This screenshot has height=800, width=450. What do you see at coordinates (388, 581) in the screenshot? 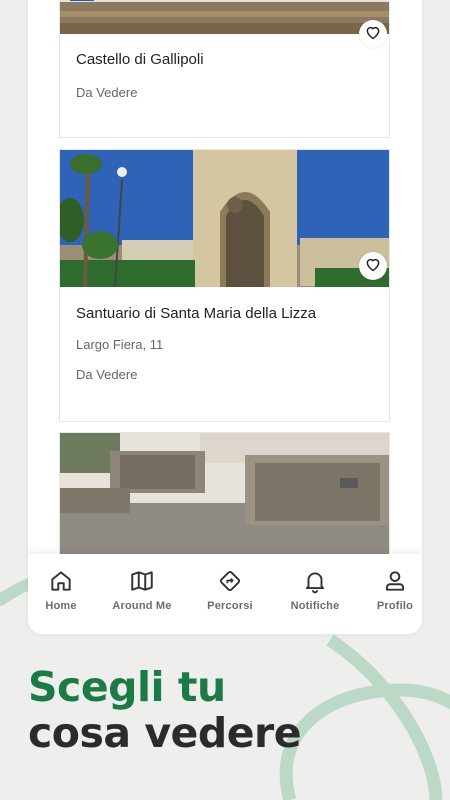
I see `user-icon` at bounding box center [388, 581].